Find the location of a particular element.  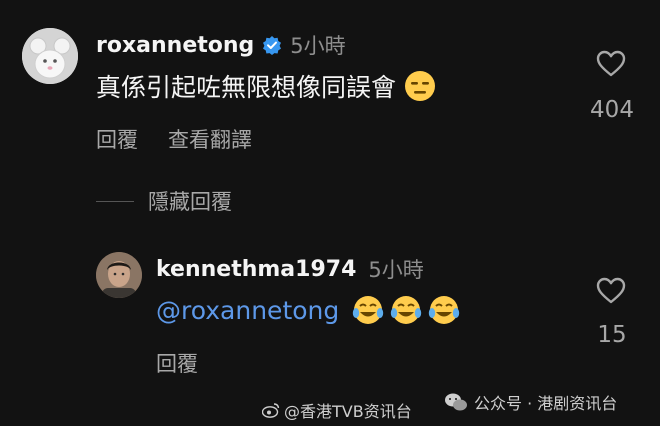

expressionless-face-emoji-icon is located at coordinates (420, 86).